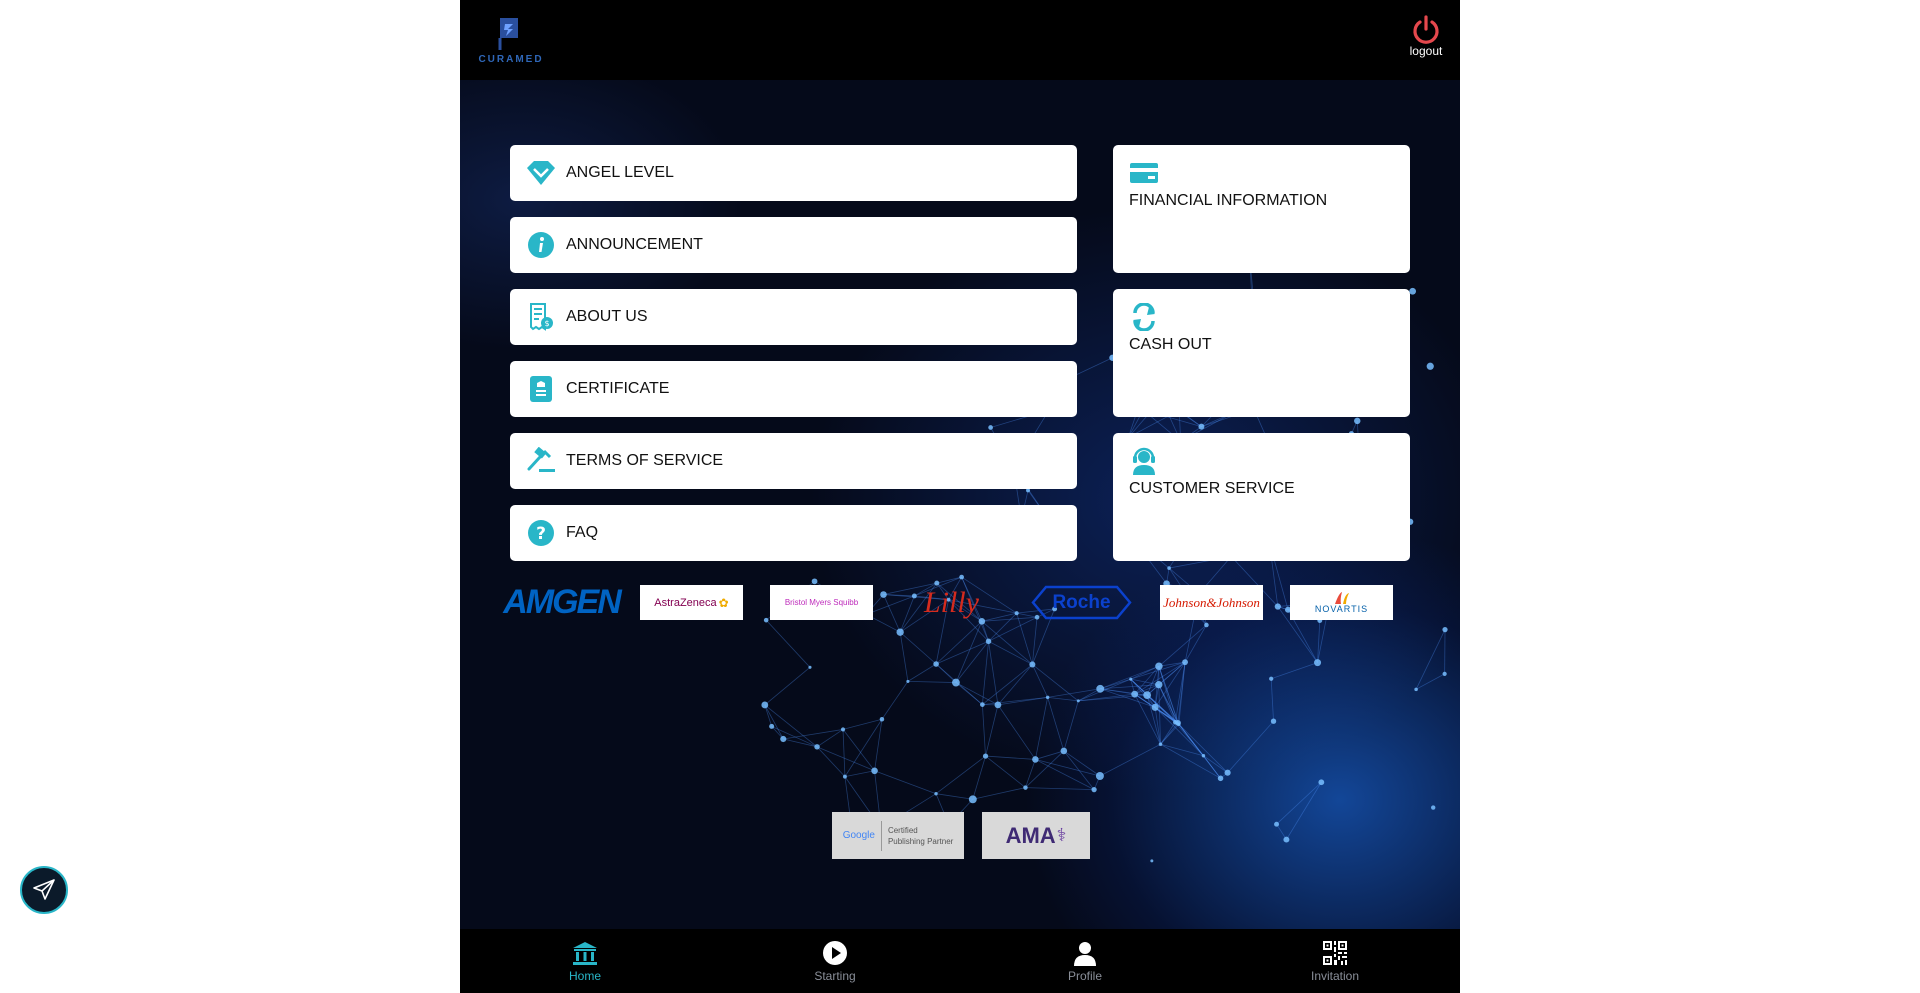  I want to click on partner-logo-astrazeneca: AstraZeneca ✿, so click(691, 602).